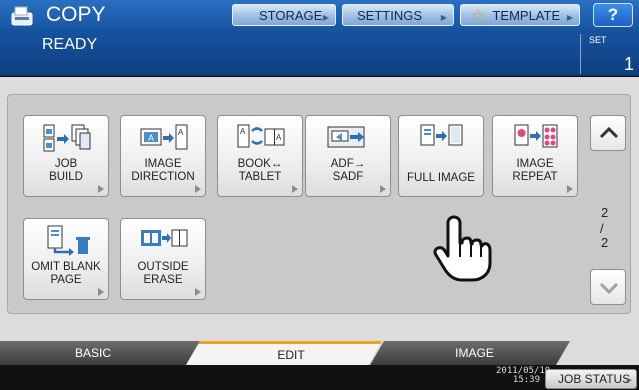 The width and height of the screenshot is (639, 390). I want to click on image-repeat-button: IMAGE REPEAT, so click(535, 156).